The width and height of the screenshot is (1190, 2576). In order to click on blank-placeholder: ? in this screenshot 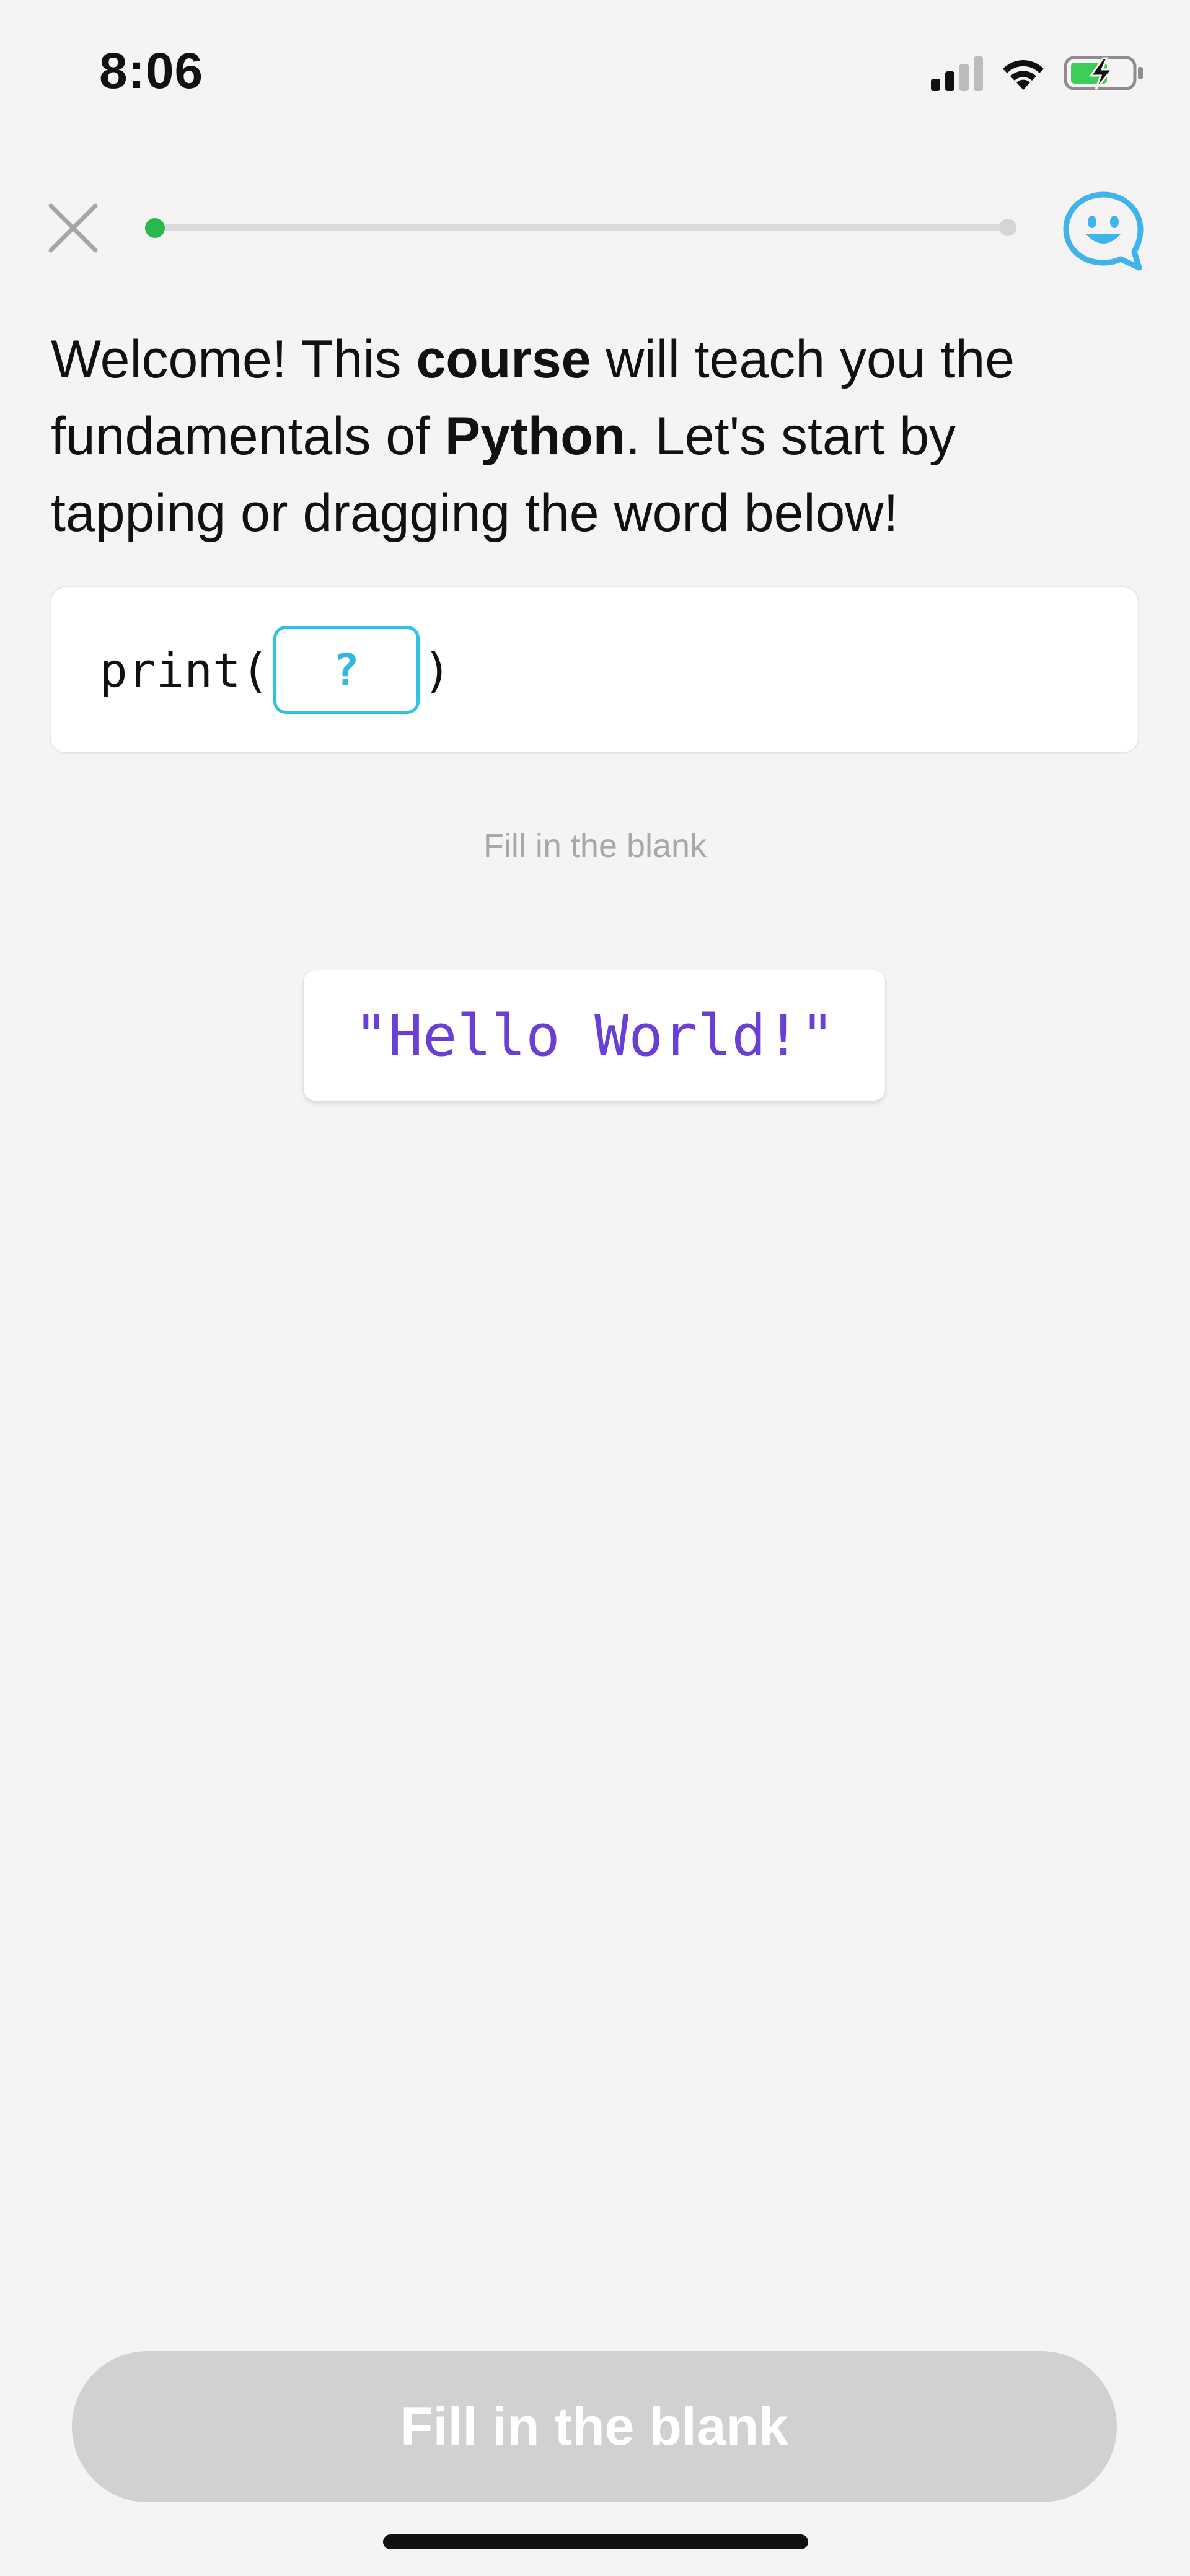, I will do `click(346, 669)`.